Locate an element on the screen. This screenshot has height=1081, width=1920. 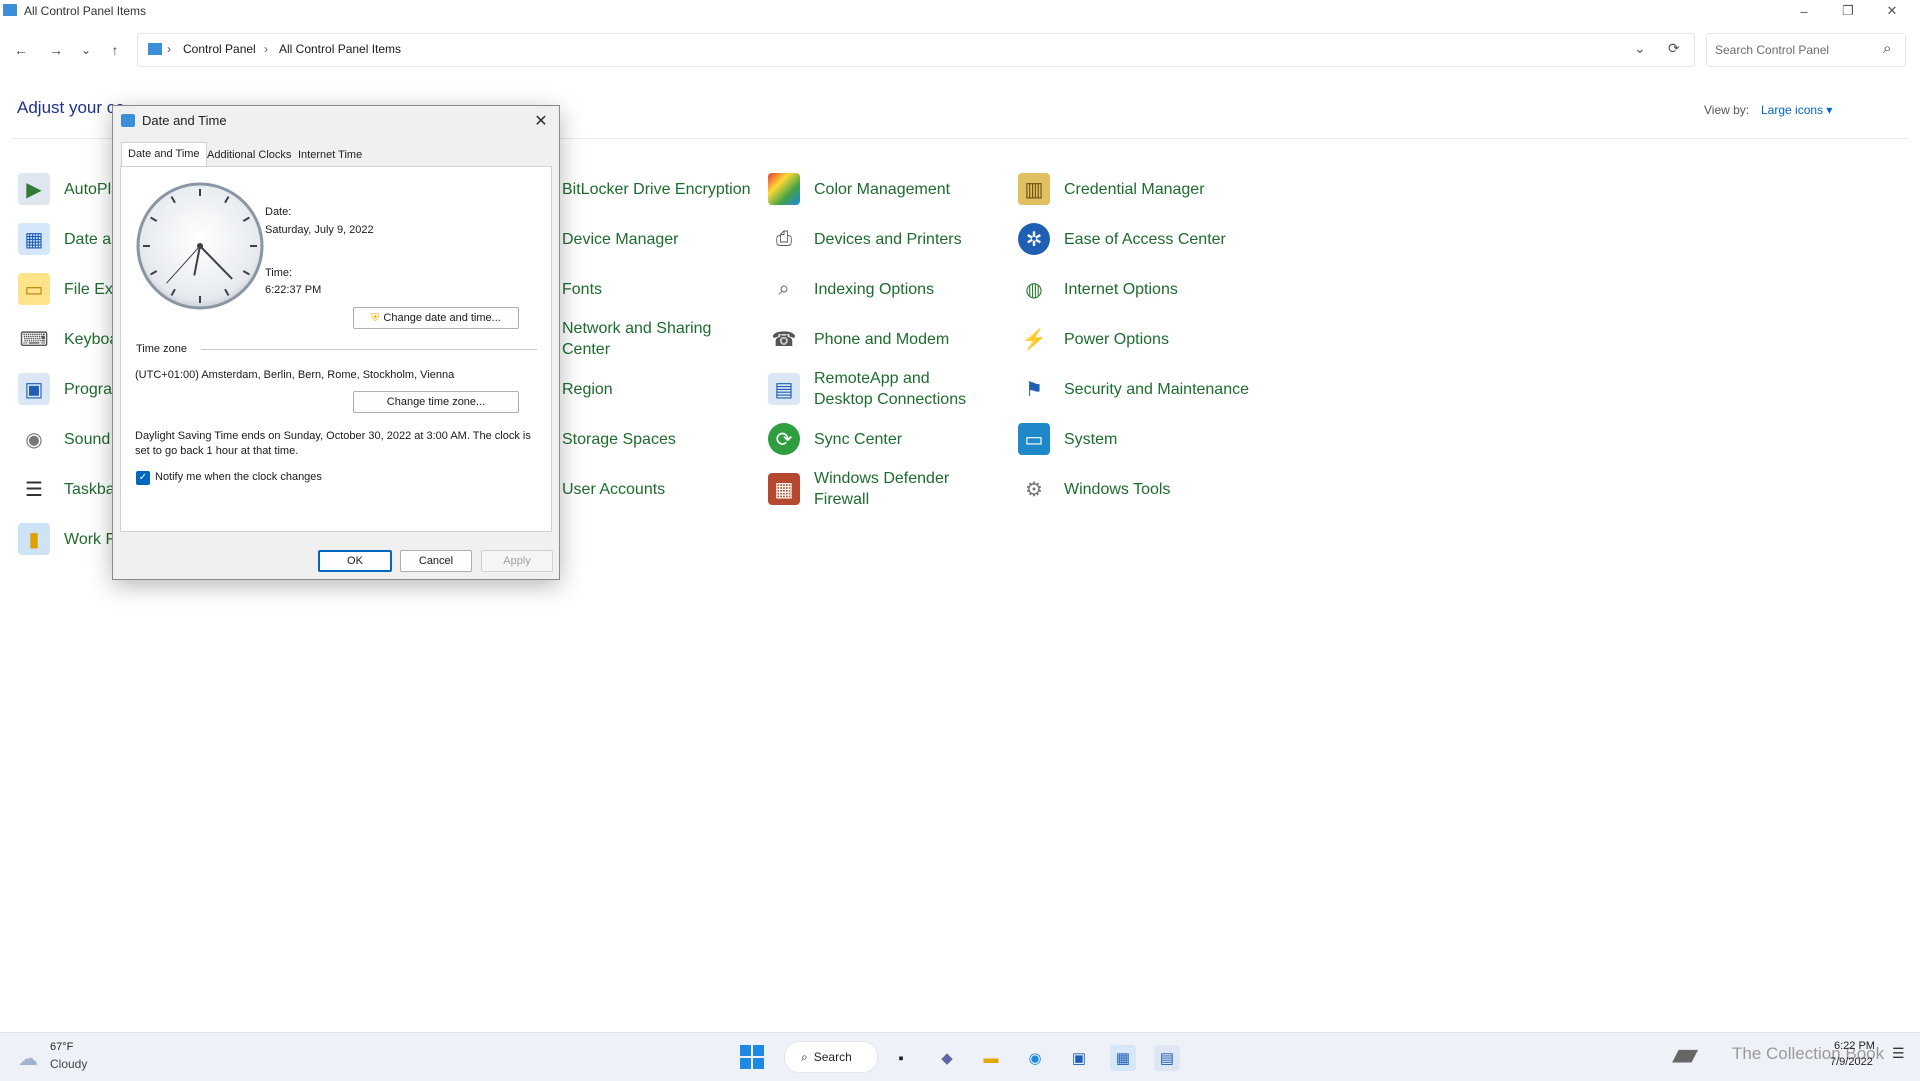
control-panel-taskbar-icon: ▦ is located at coordinates (1123, 1058).